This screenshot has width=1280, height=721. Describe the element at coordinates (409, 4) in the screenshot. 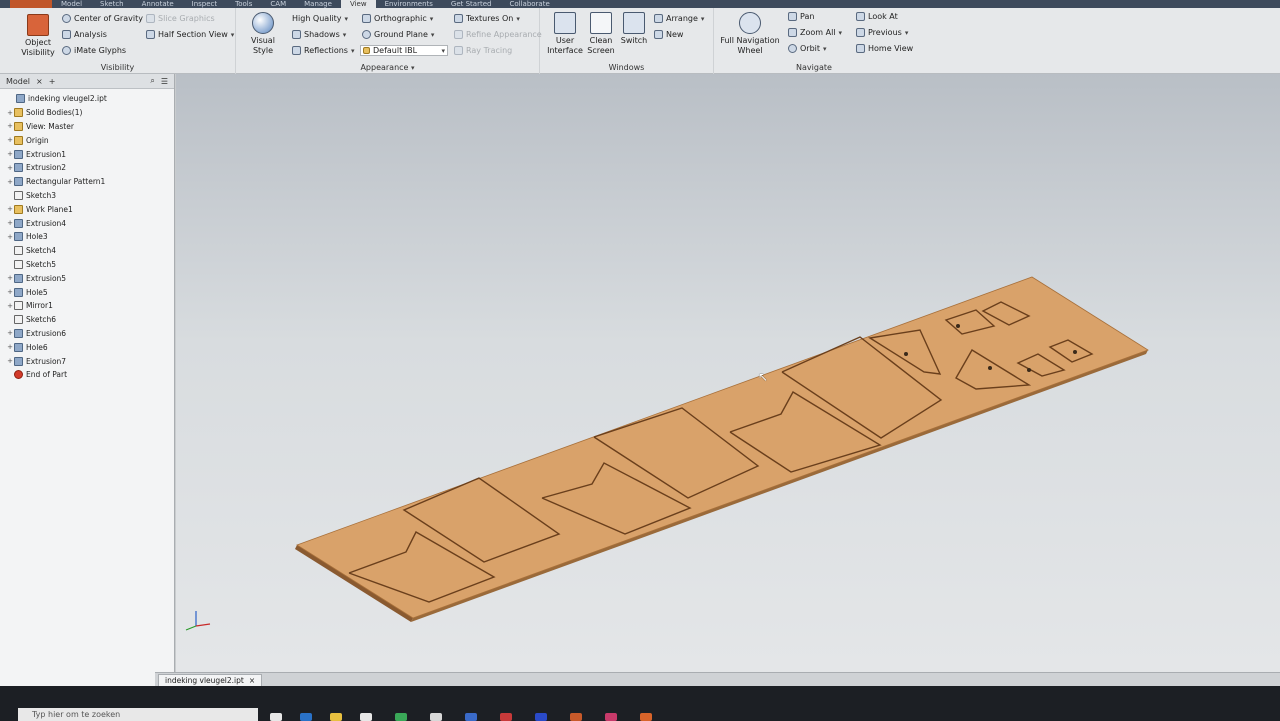

I see `tab-environments: Environments` at that location.